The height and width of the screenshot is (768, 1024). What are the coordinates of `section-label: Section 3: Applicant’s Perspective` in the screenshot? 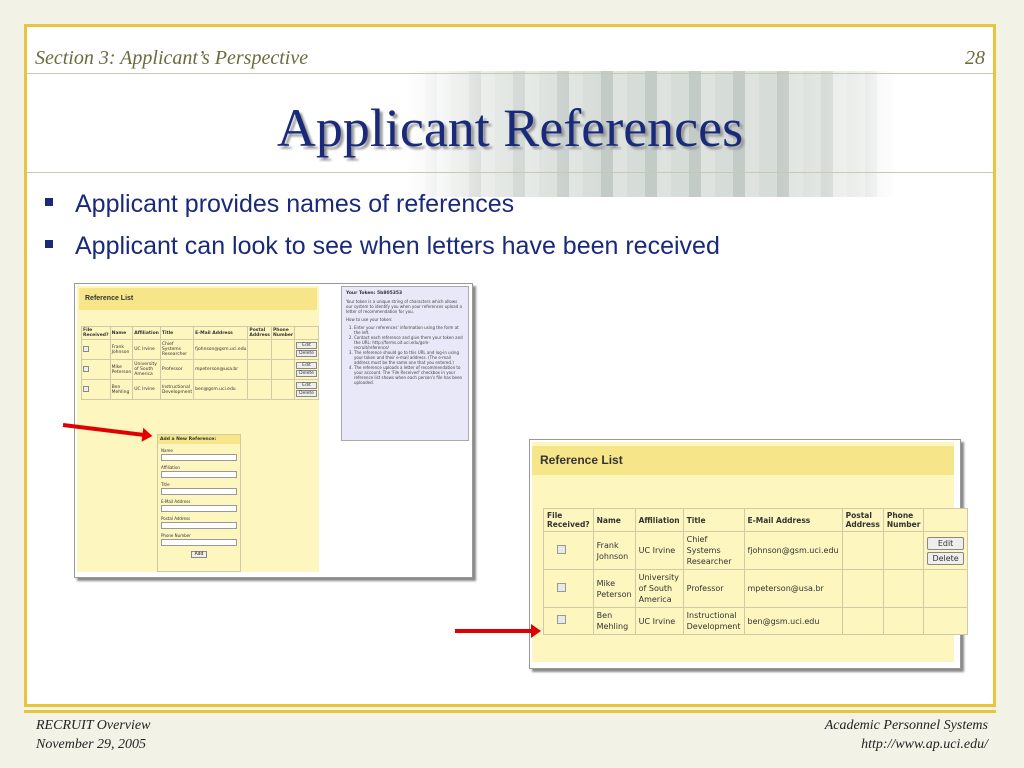 It's located at (172, 58).